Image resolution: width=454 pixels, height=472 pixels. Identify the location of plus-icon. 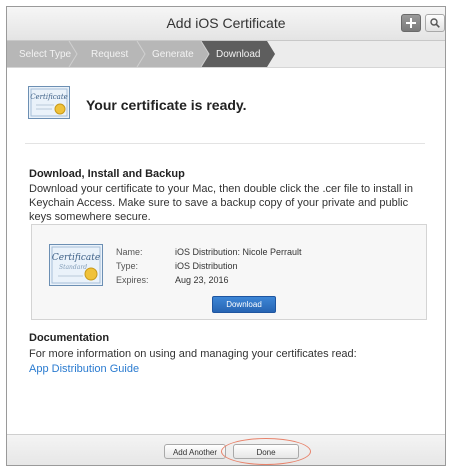
(411, 23).